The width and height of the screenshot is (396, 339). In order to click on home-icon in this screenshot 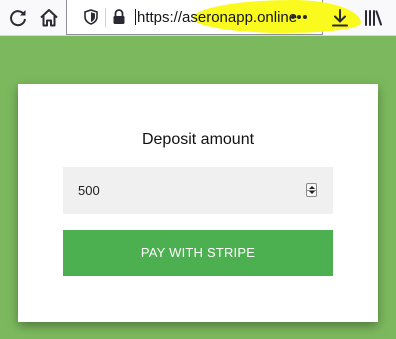, I will do `click(49, 18)`.